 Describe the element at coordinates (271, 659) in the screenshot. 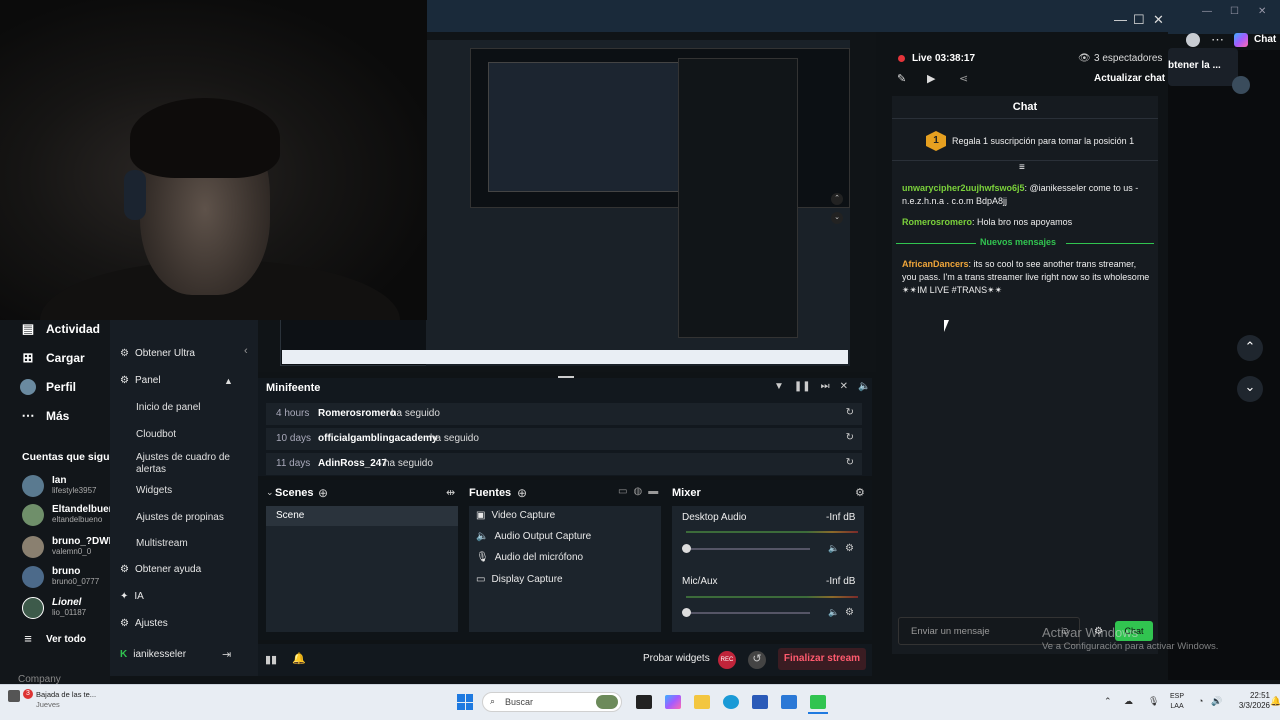

I see `stats-icon: ▮▮` at that location.